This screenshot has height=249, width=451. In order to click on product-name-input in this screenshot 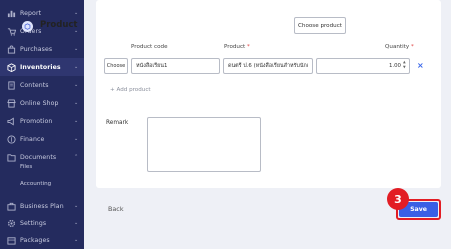, I will do `click(268, 66)`.